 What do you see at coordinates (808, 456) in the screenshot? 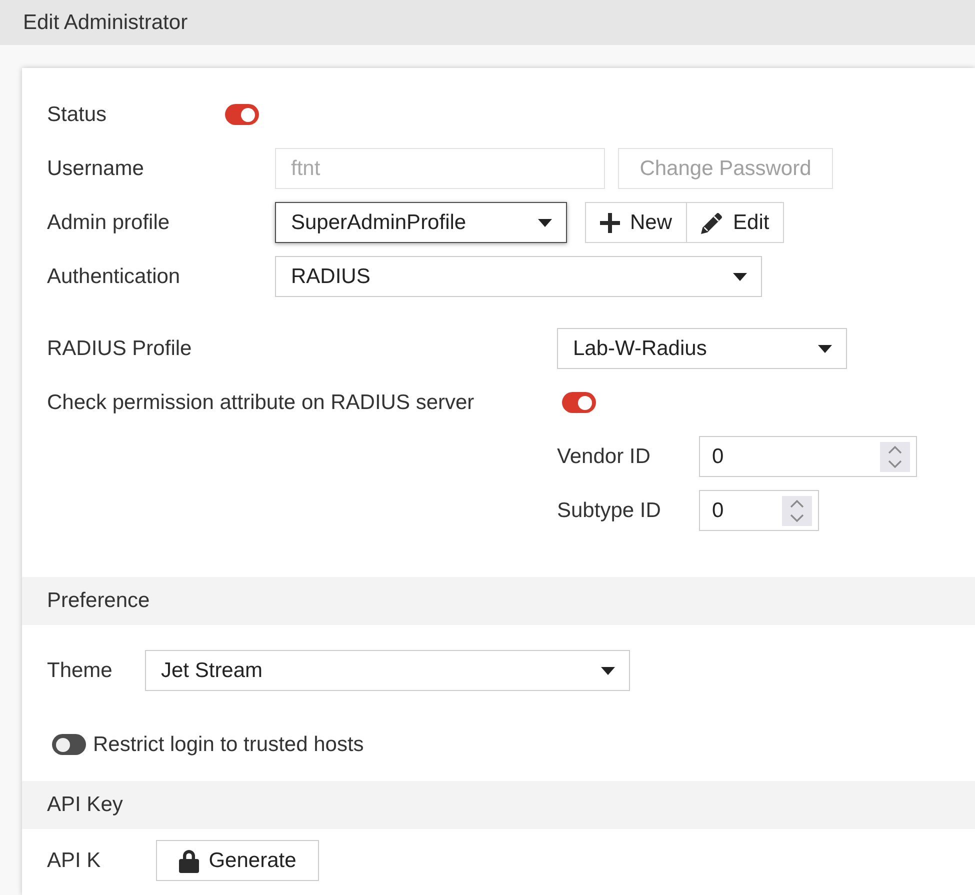
I see `vendor-id-field: 0` at bounding box center [808, 456].